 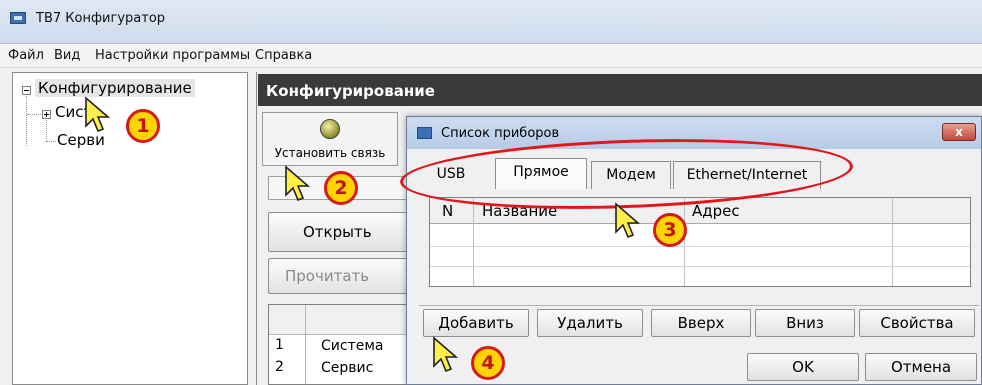 What do you see at coordinates (424, 133) in the screenshot?
I see `dialog-icon` at bounding box center [424, 133].